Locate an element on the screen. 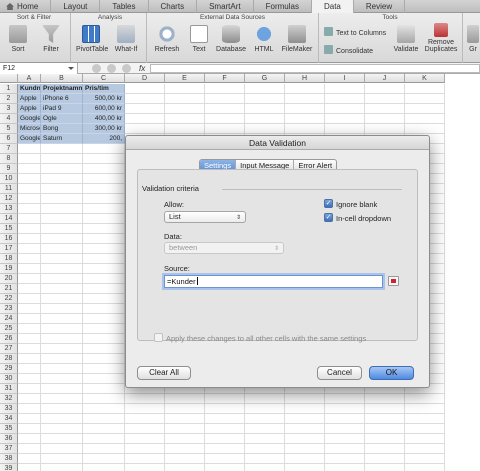 This screenshot has width=480, height=471. row-header: 5 is located at coordinates (9, 129).